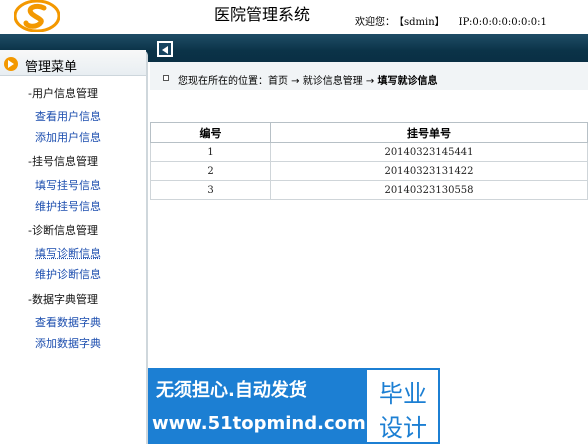 The height and width of the screenshot is (444, 588). I want to click on table-row: 2 20140323131422, so click(369, 171).